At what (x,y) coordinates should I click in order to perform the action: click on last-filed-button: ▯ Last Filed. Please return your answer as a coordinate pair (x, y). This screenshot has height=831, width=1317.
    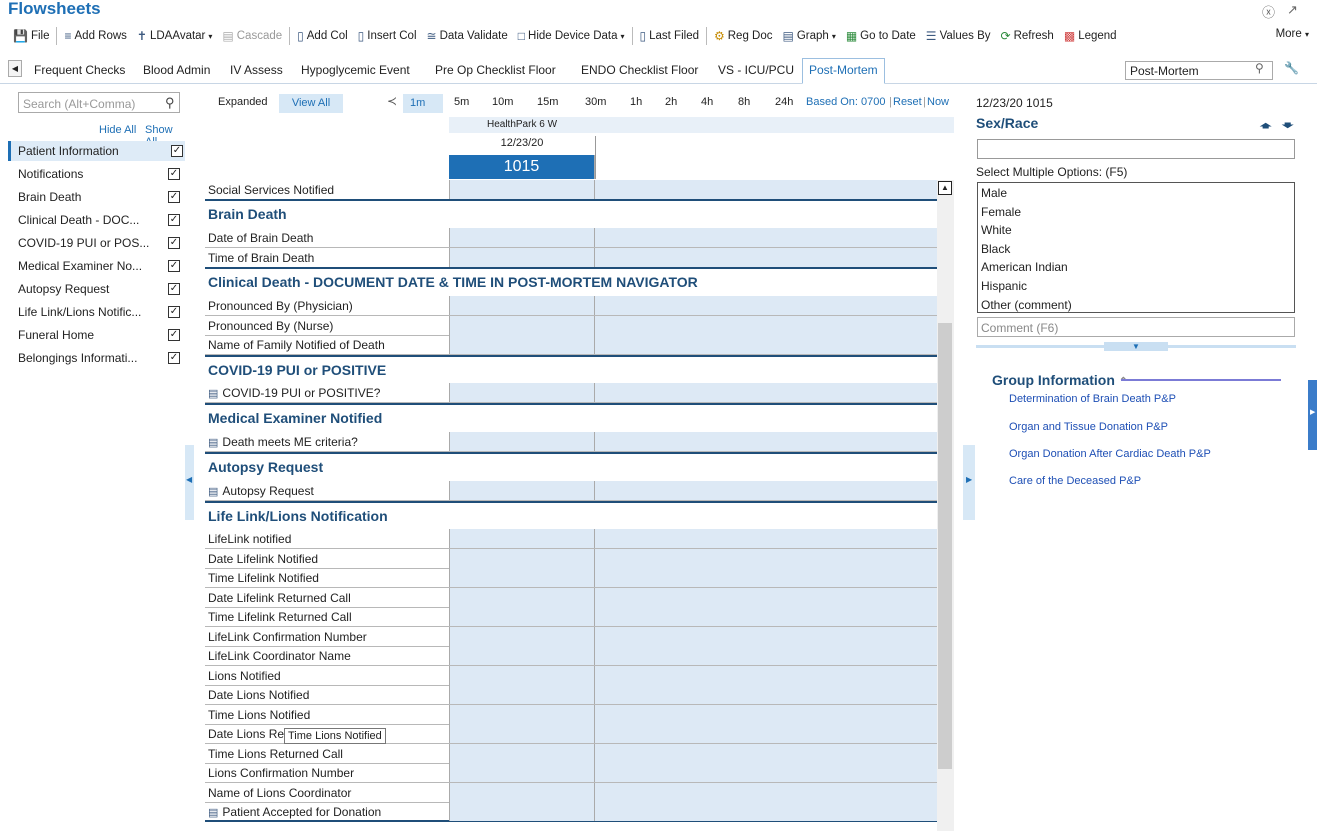
    Looking at the image, I should click on (669, 36).